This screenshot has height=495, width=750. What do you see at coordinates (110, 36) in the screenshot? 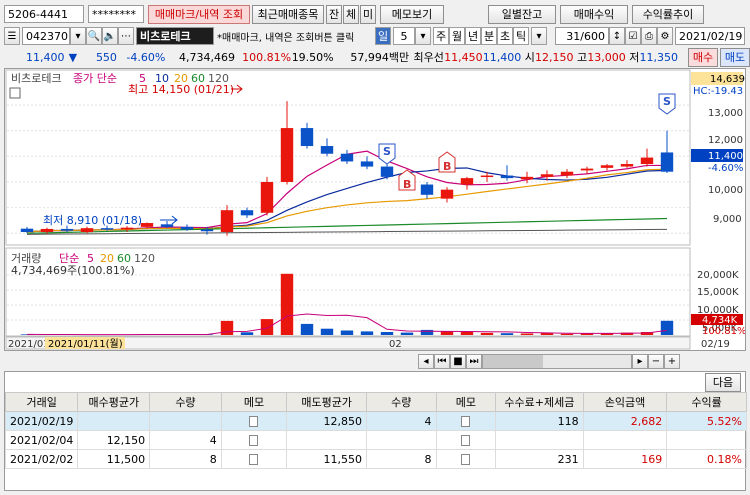
I see `speaker-icon: 🔈` at bounding box center [110, 36].